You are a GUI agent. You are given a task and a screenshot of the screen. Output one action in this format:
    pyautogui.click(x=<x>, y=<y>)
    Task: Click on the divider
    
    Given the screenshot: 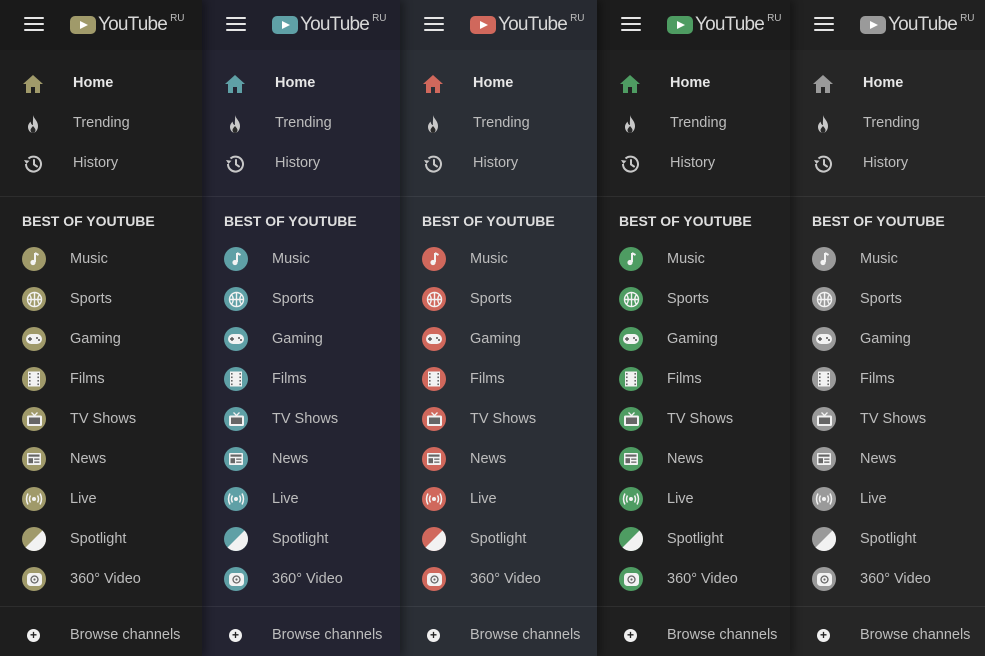 What is the action you would take?
    pyautogui.click(x=693, y=196)
    